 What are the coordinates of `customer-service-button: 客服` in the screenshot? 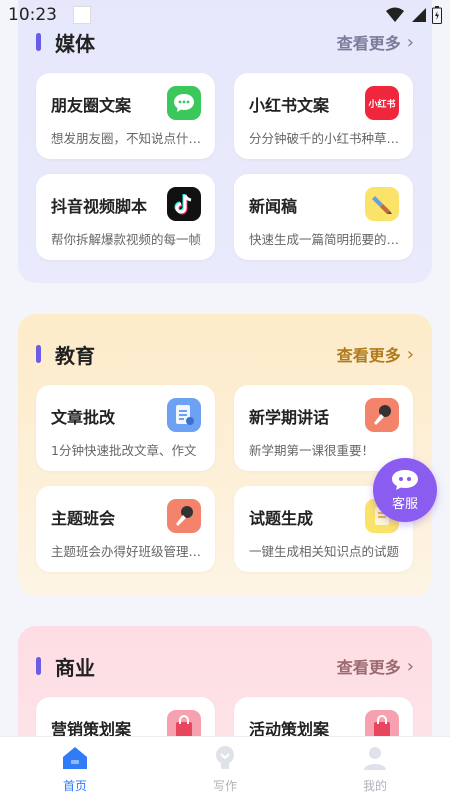 It's located at (405, 490).